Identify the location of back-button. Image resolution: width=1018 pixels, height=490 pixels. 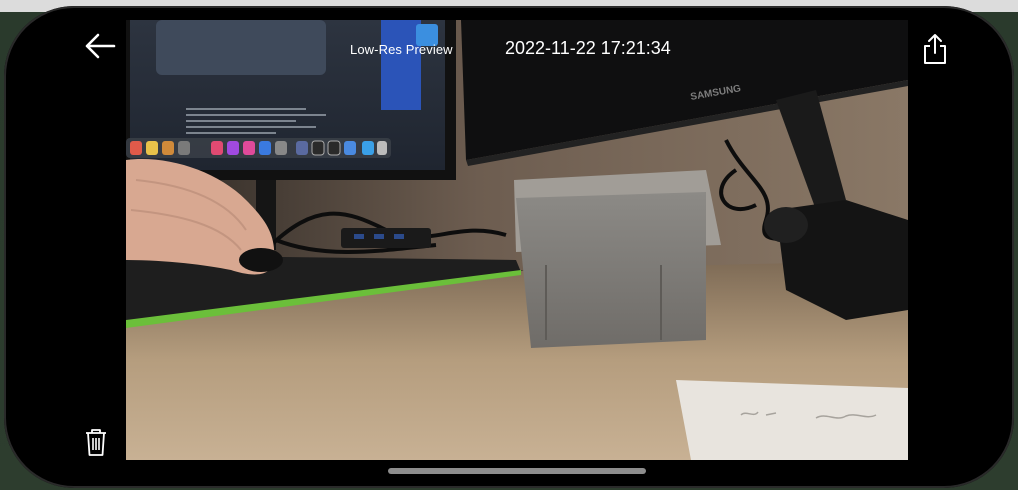
(100, 46).